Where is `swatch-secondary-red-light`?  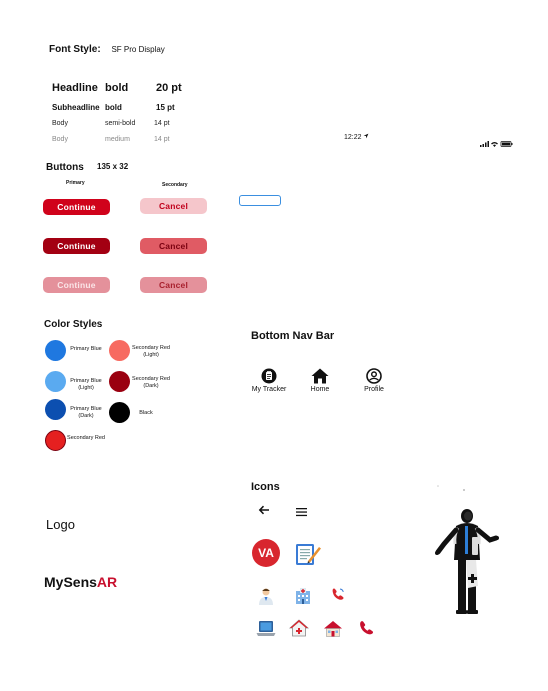
swatch-secondary-red-light is located at coordinates (119, 350).